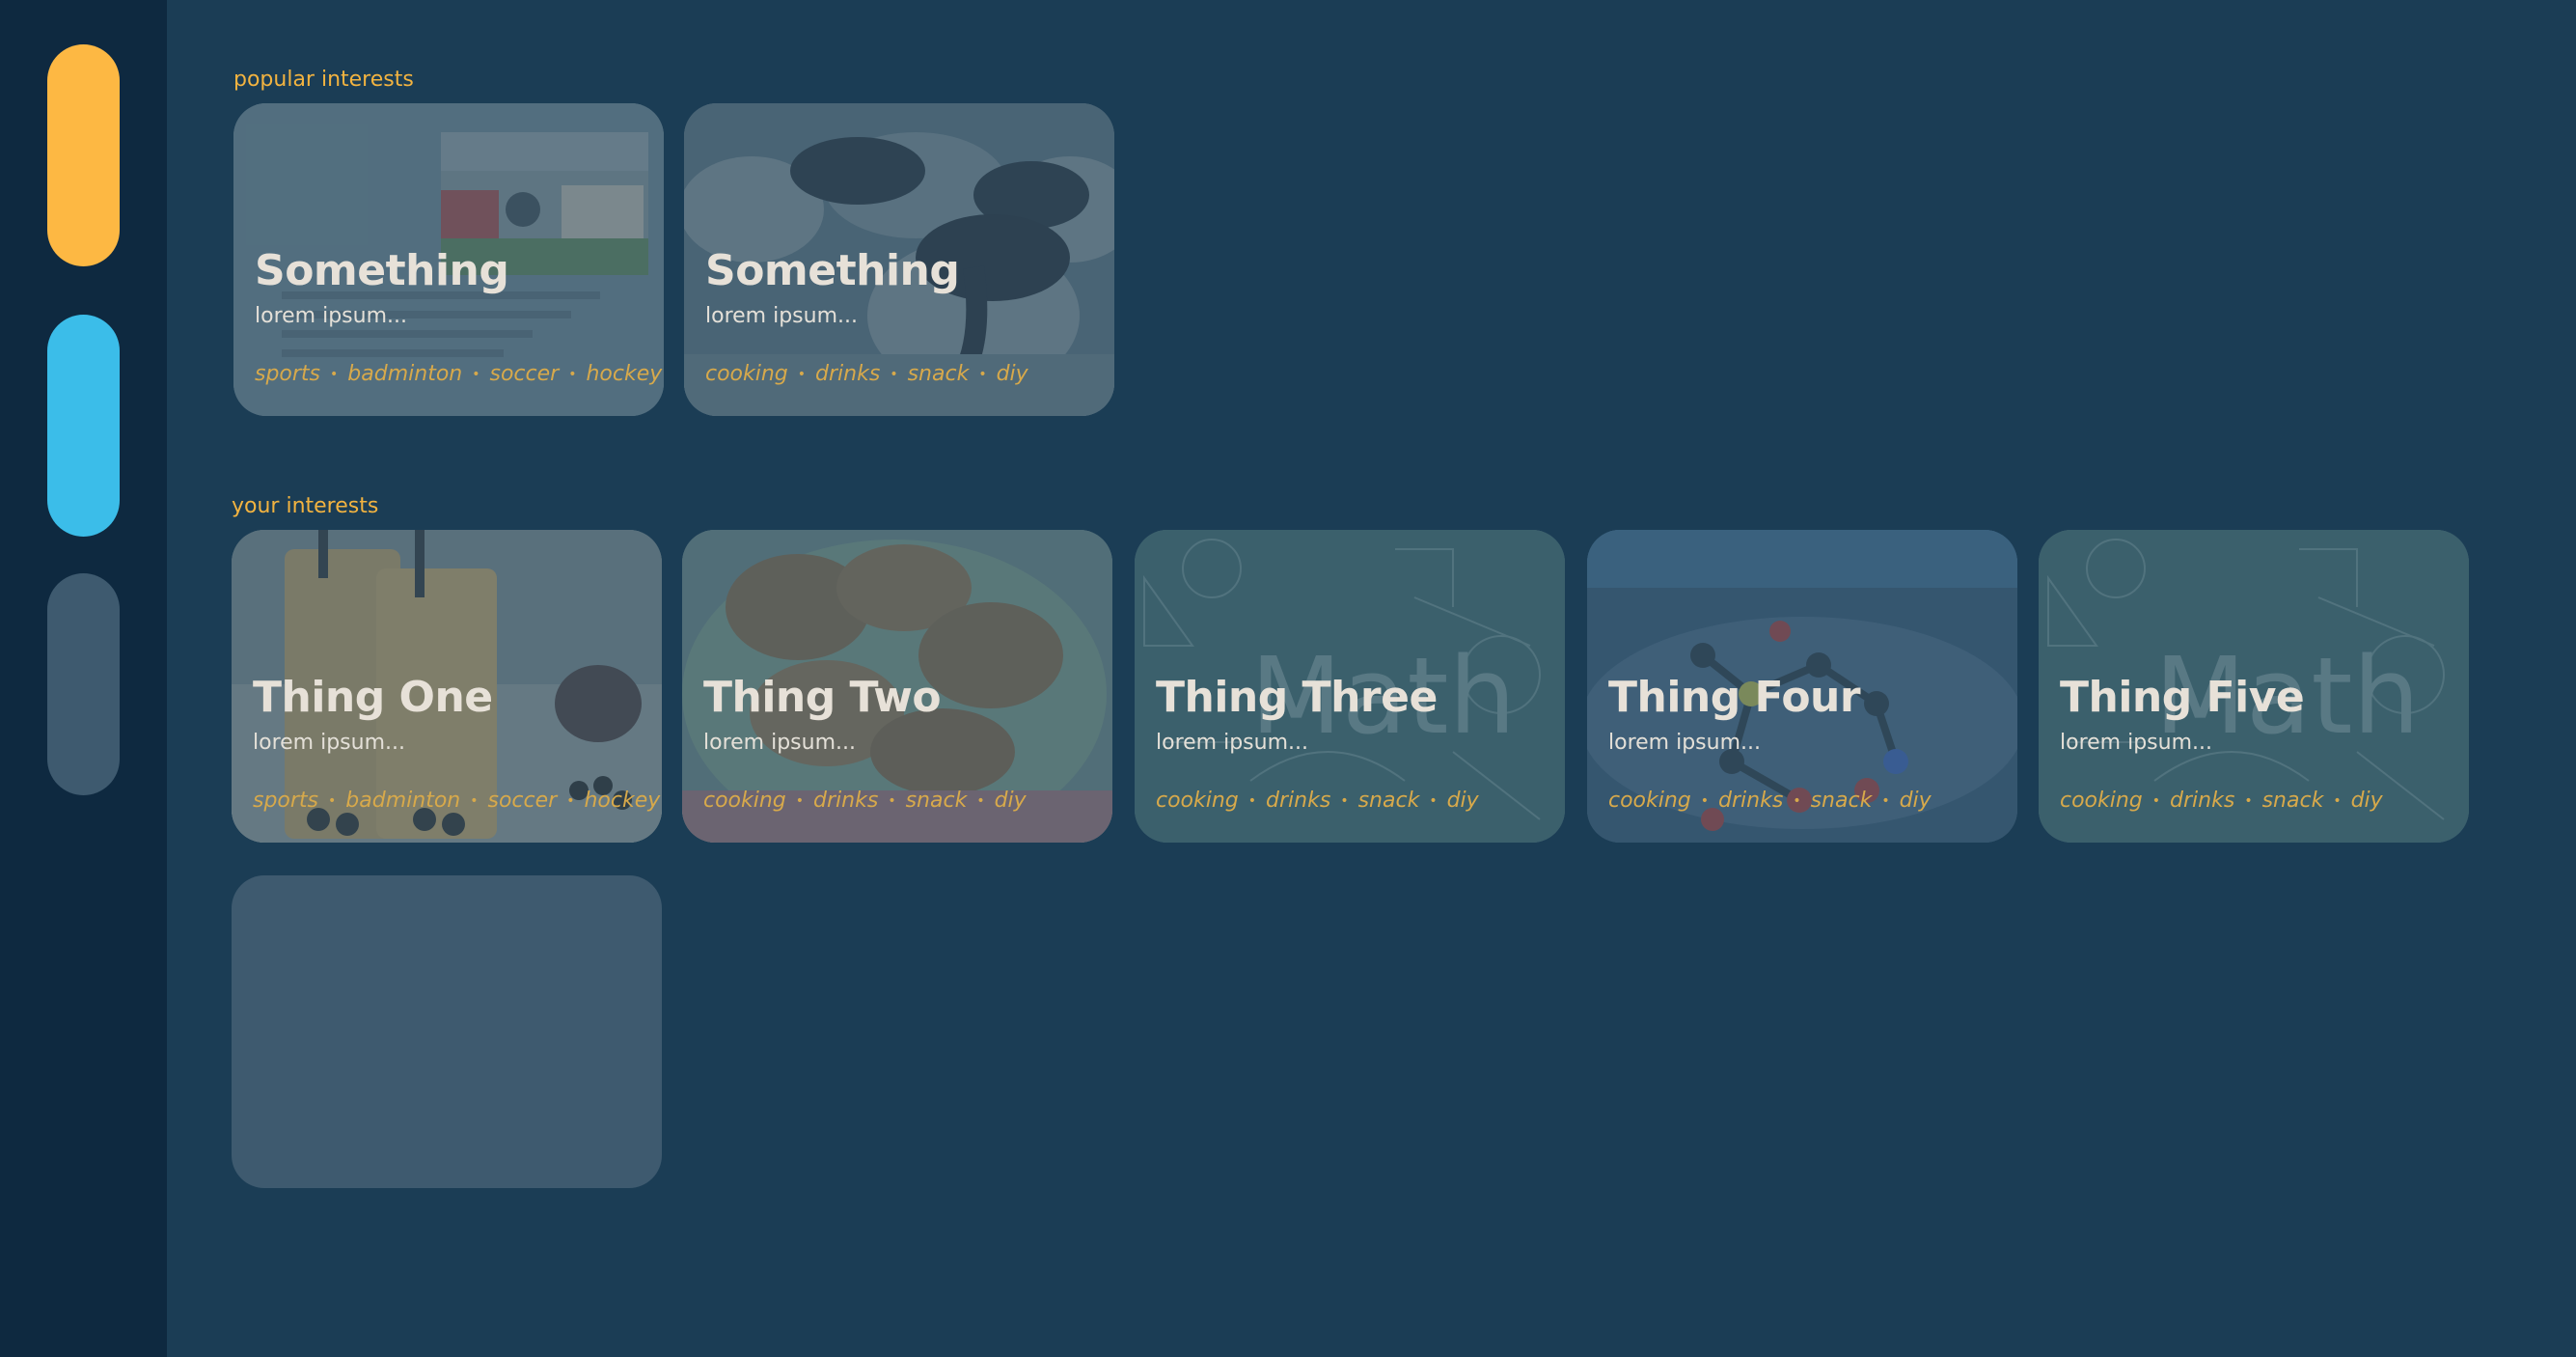 The image size is (2576, 1357). Describe the element at coordinates (83, 684) in the screenshot. I see `sidebar-pill-grey` at that location.